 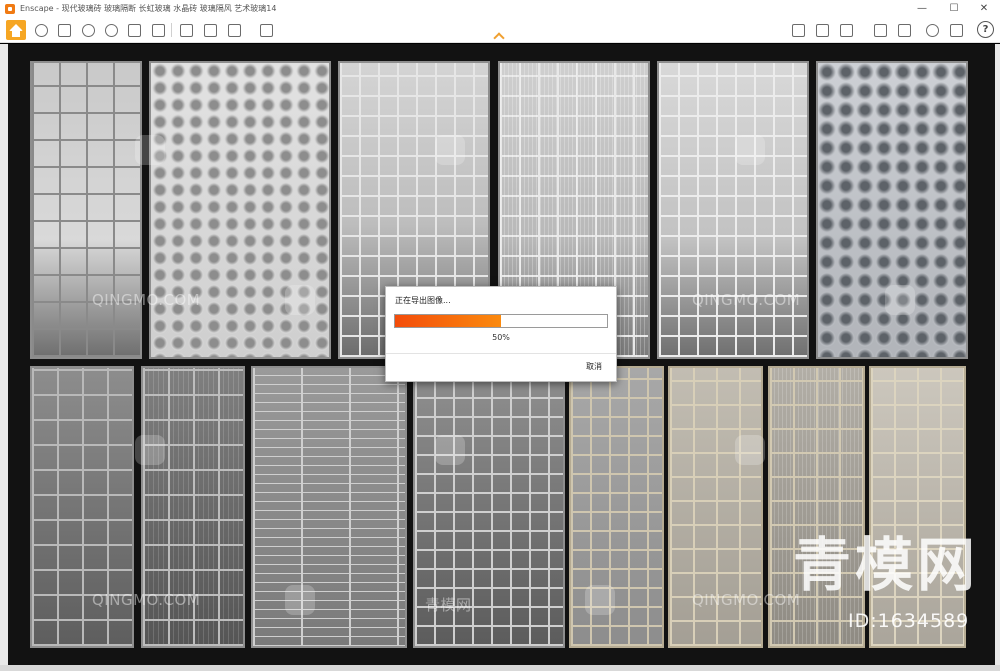 I want to click on video-editor-button, so click(x=158, y=30).